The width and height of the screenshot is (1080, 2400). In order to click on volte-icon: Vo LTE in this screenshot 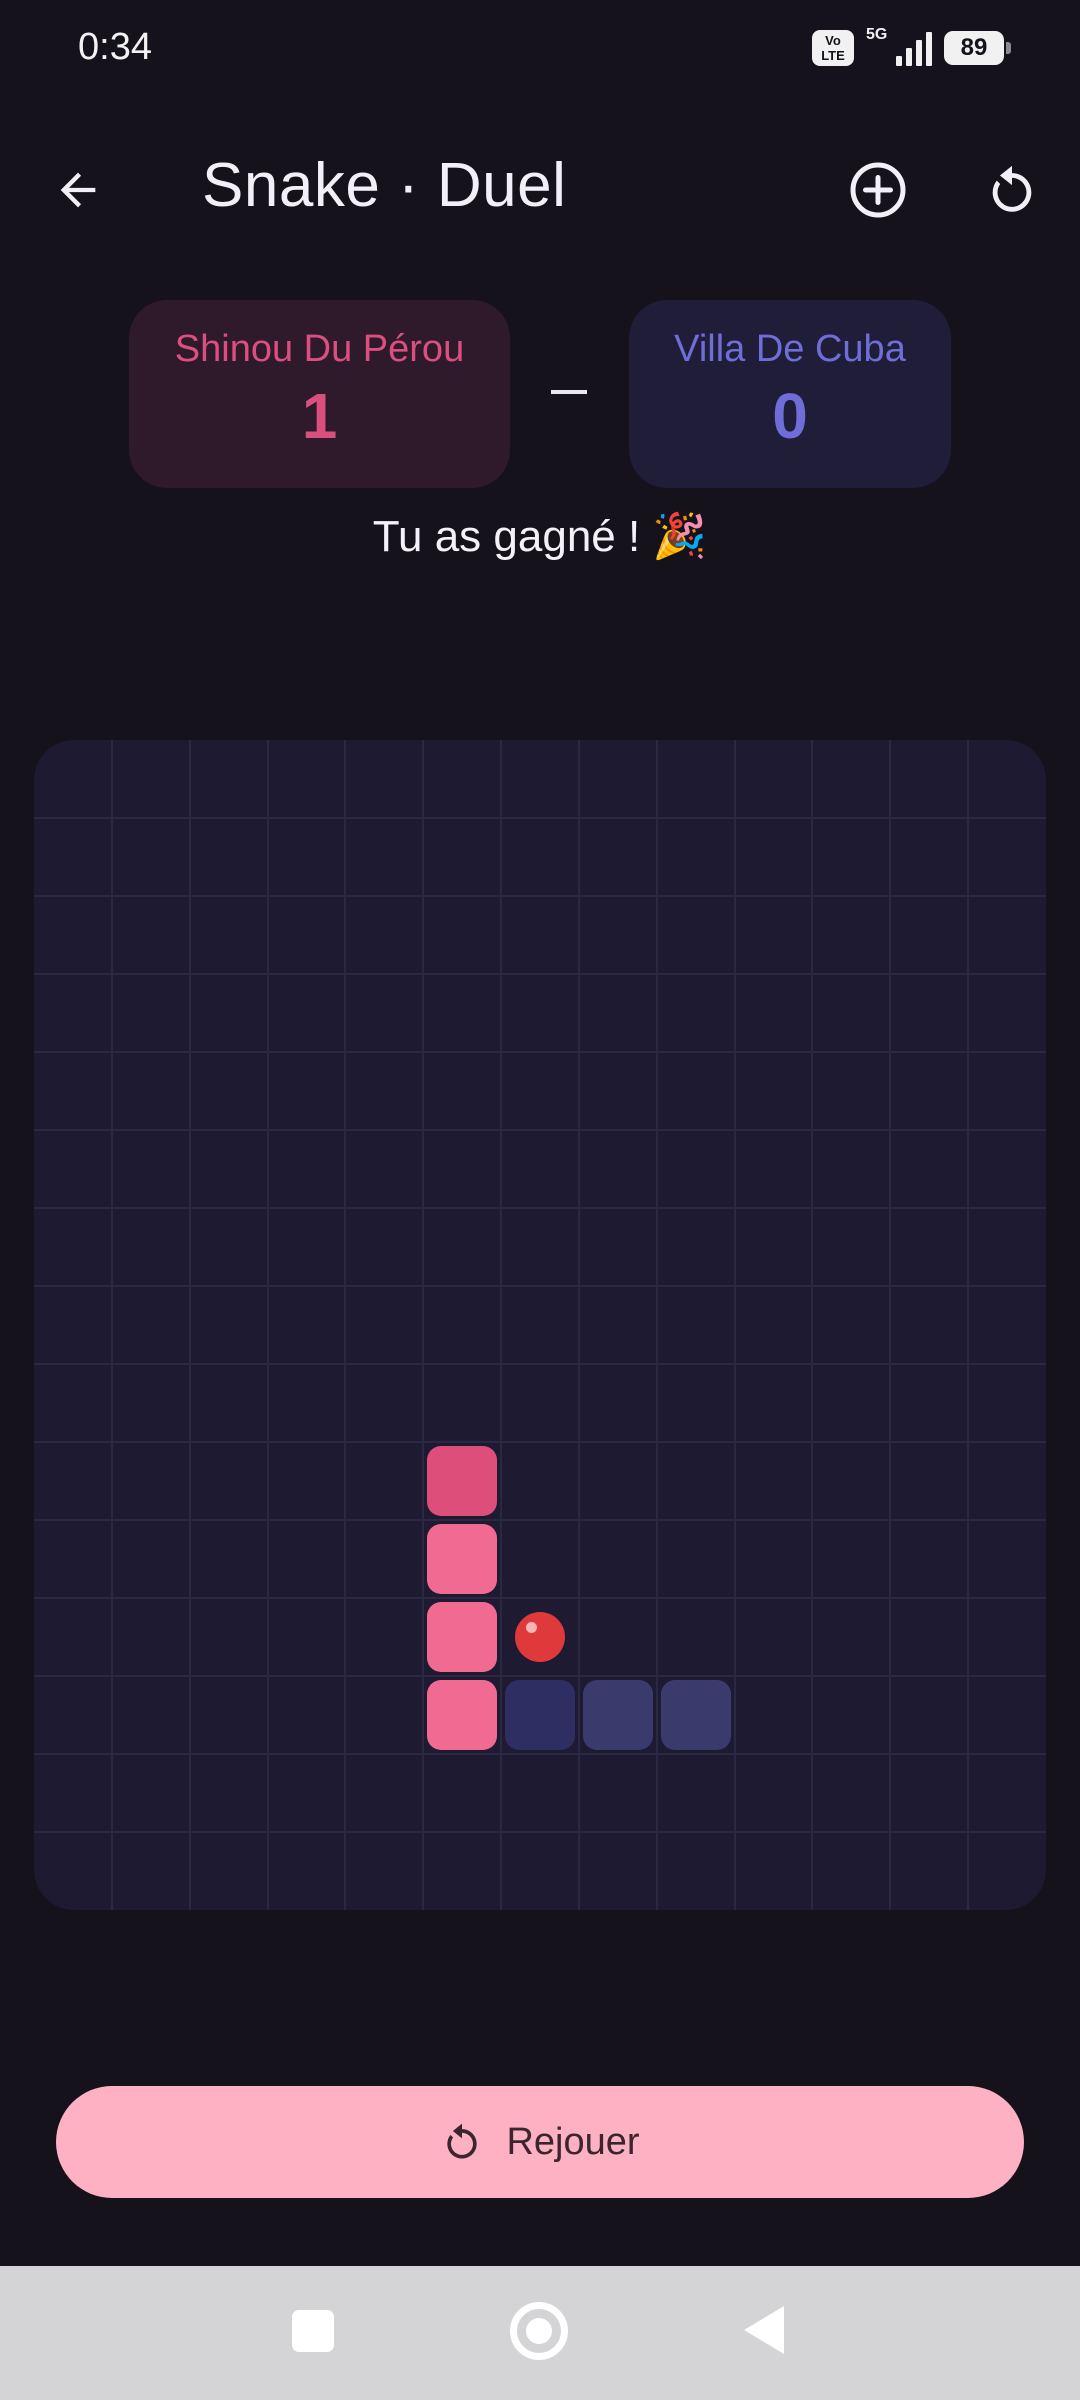, I will do `click(833, 48)`.